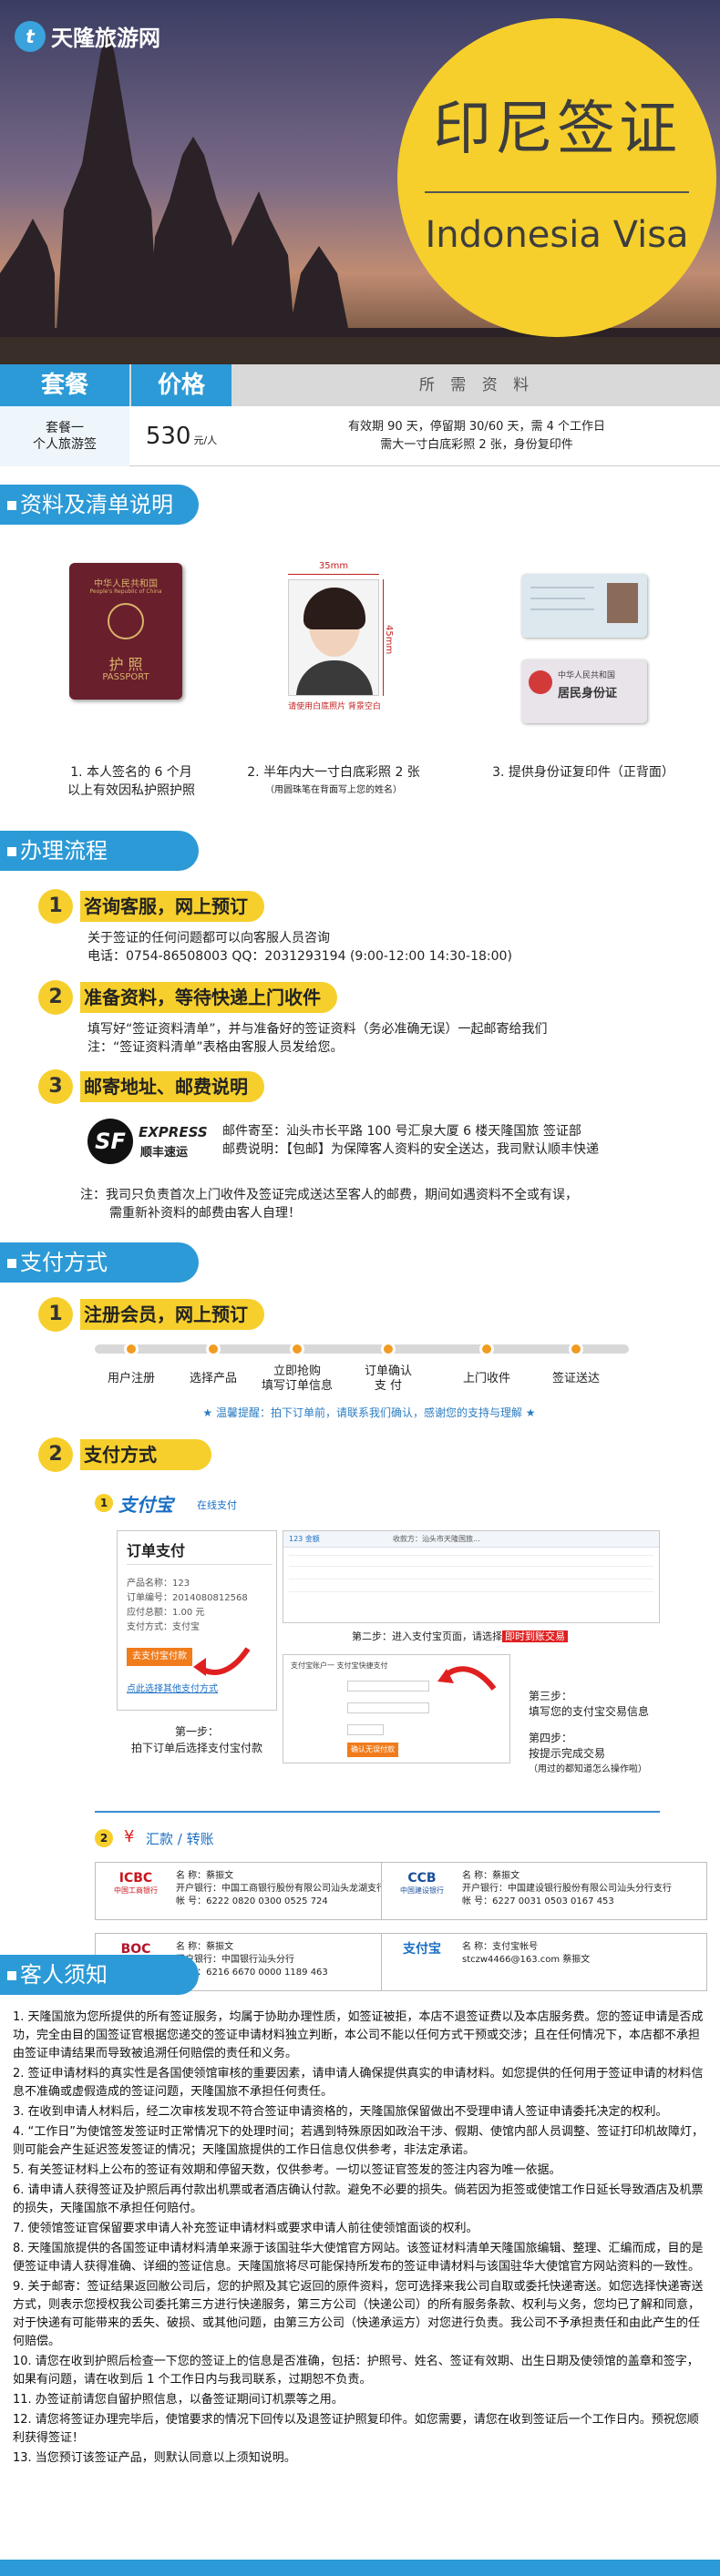  I want to click on title-en: Indonesia Visa, so click(557, 235).